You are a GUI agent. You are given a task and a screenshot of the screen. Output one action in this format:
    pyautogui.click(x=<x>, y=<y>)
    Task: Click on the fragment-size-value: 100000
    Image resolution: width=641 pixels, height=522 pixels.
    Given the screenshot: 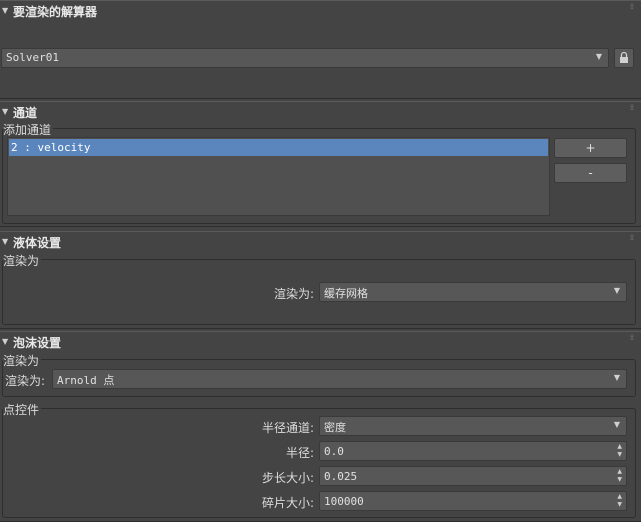 What is the action you would take?
    pyautogui.click(x=344, y=501)
    